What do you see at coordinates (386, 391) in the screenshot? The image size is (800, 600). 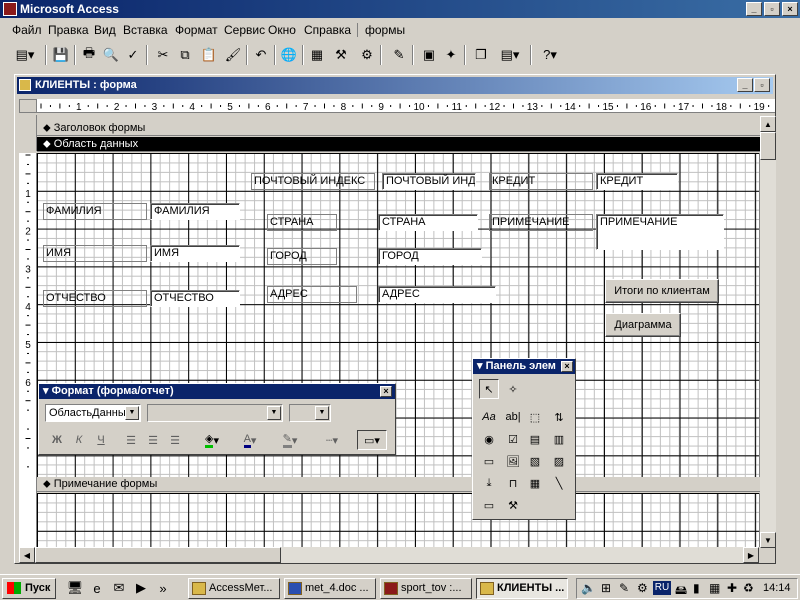 I see `format-toolbar-close-button: ×` at bounding box center [386, 391].